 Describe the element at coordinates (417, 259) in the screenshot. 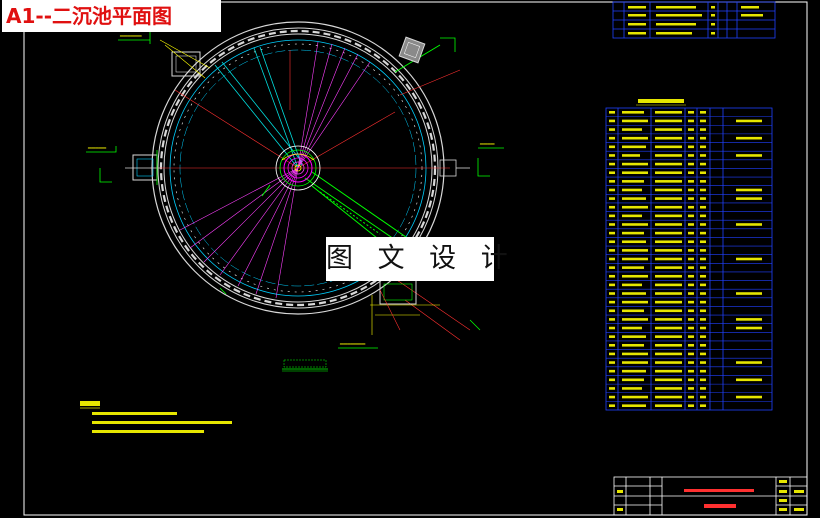

I see `watermark-text: 图 文 设 计` at that location.